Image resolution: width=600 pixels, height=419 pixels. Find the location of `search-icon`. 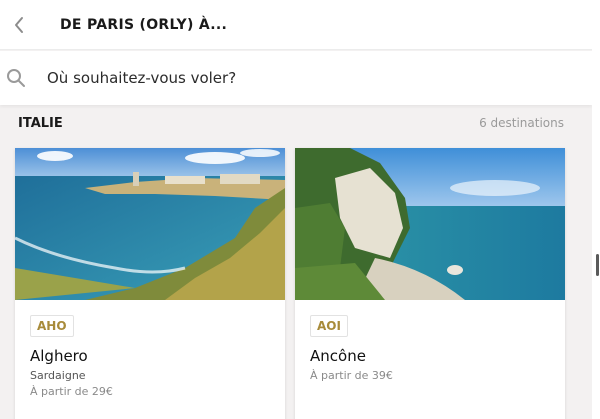

search-icon is located at coordinates (16, 78).